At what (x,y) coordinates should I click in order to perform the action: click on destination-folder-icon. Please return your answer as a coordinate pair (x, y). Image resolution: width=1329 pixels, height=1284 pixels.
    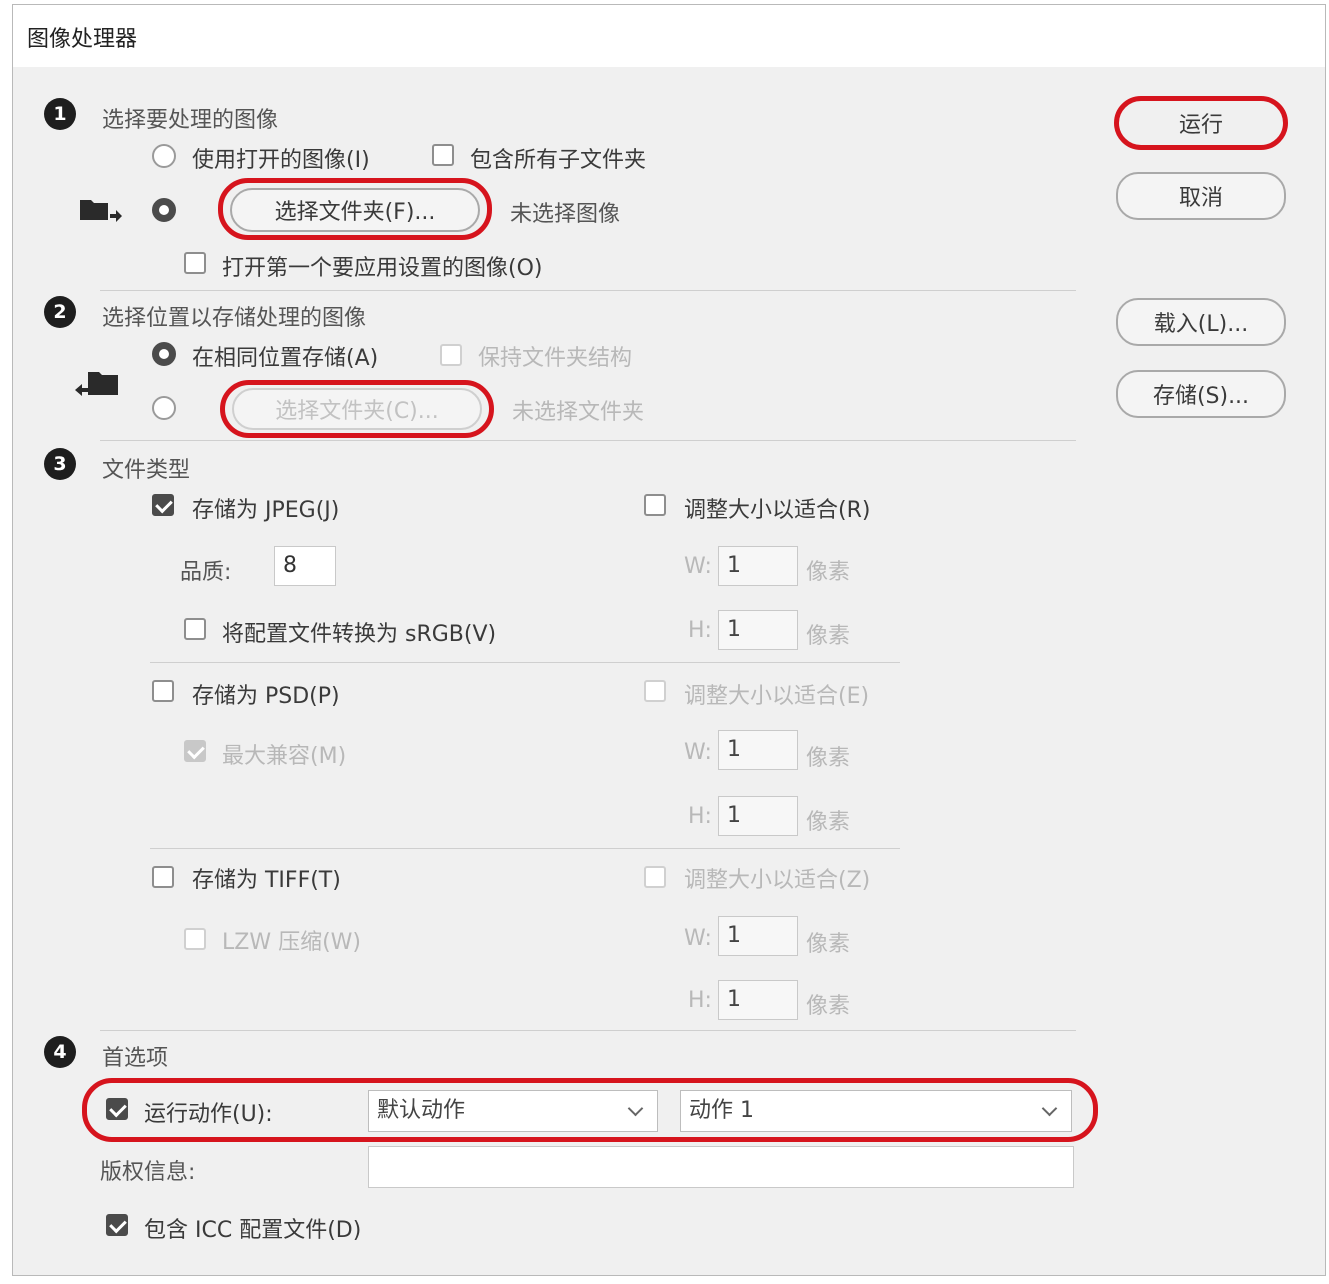
    Looking at the image, I should click on (96, 384).